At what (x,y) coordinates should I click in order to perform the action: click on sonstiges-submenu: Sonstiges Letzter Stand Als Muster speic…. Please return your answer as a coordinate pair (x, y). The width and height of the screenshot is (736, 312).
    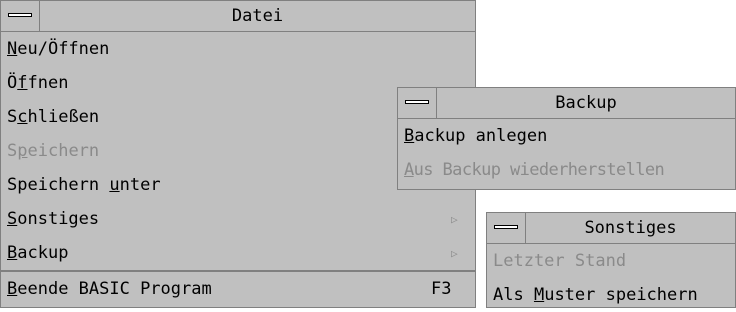
    Looking at the image, I should click on (611, 260).